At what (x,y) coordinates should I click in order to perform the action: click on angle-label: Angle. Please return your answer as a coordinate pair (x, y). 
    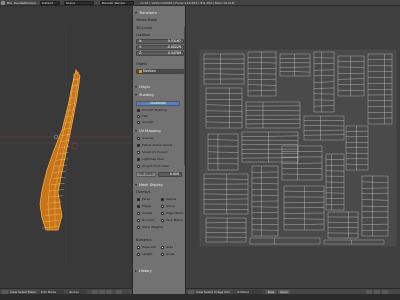
    Looking at the image, I should click on (170, 254).